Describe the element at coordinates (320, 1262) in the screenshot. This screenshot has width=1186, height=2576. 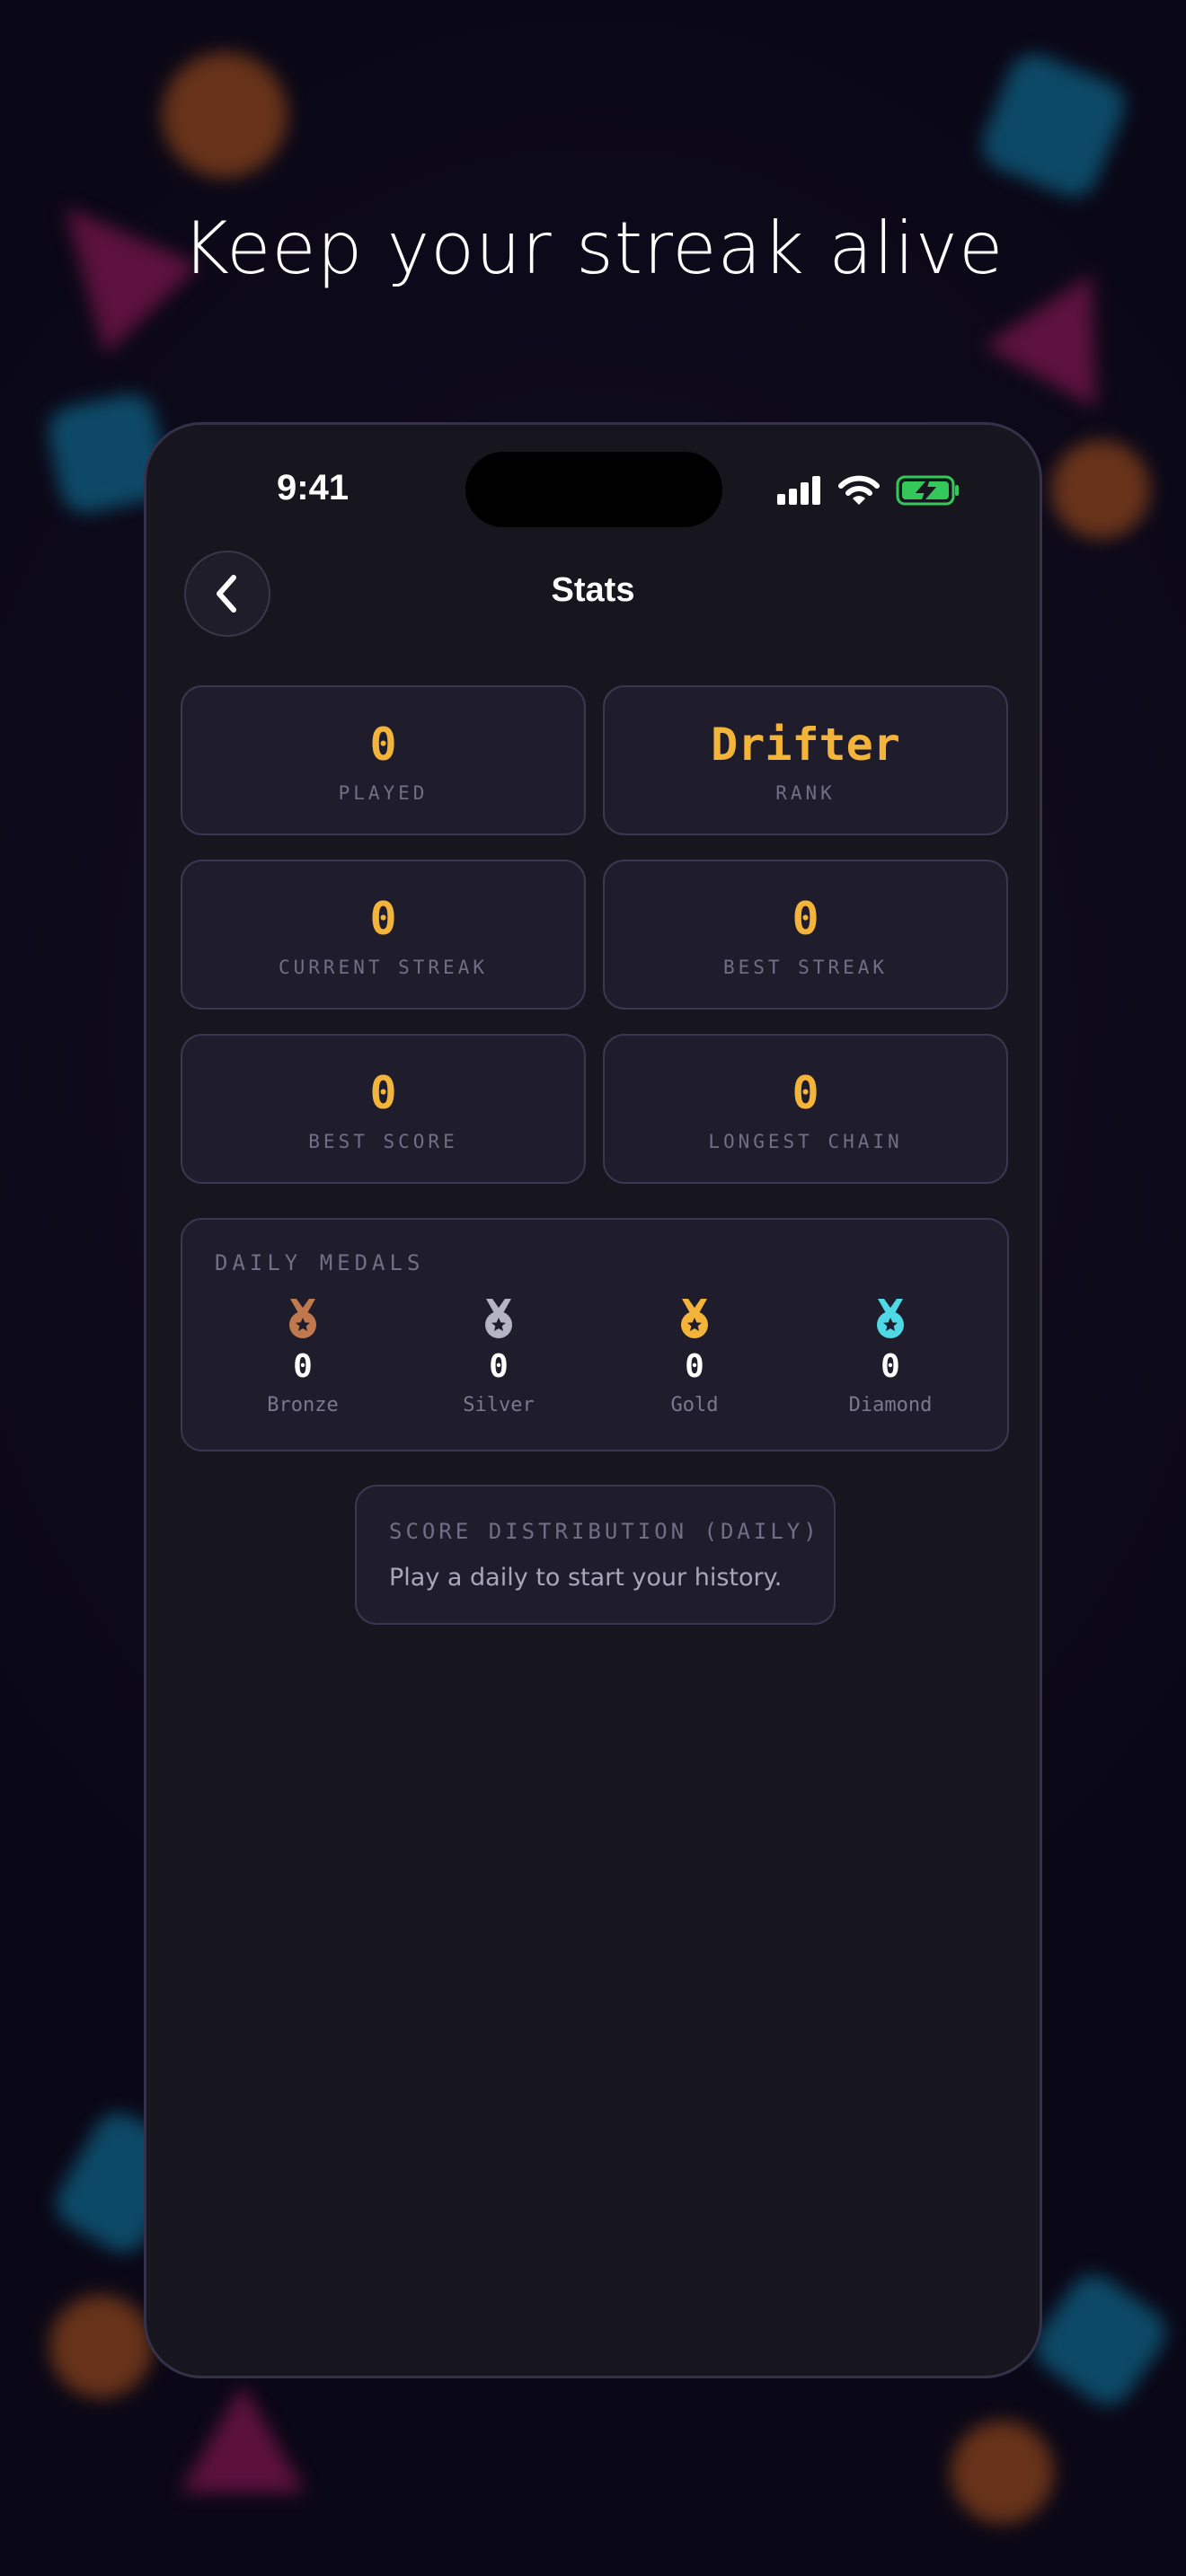
I see `medals-heading: DAILY MEDALS` at that location.